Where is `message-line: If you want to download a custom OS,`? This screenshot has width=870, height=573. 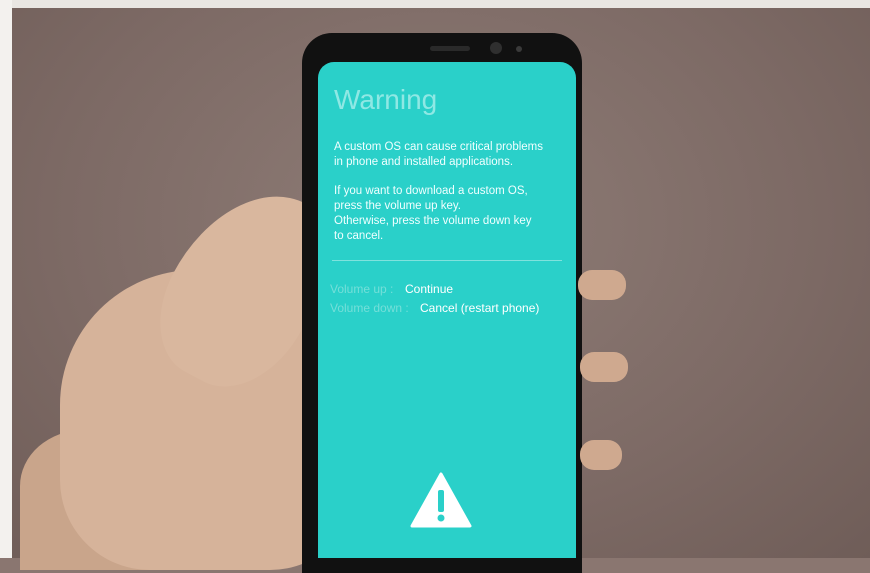
message-line: If you want to download a custom OS, is located at coordinates (431, 191).